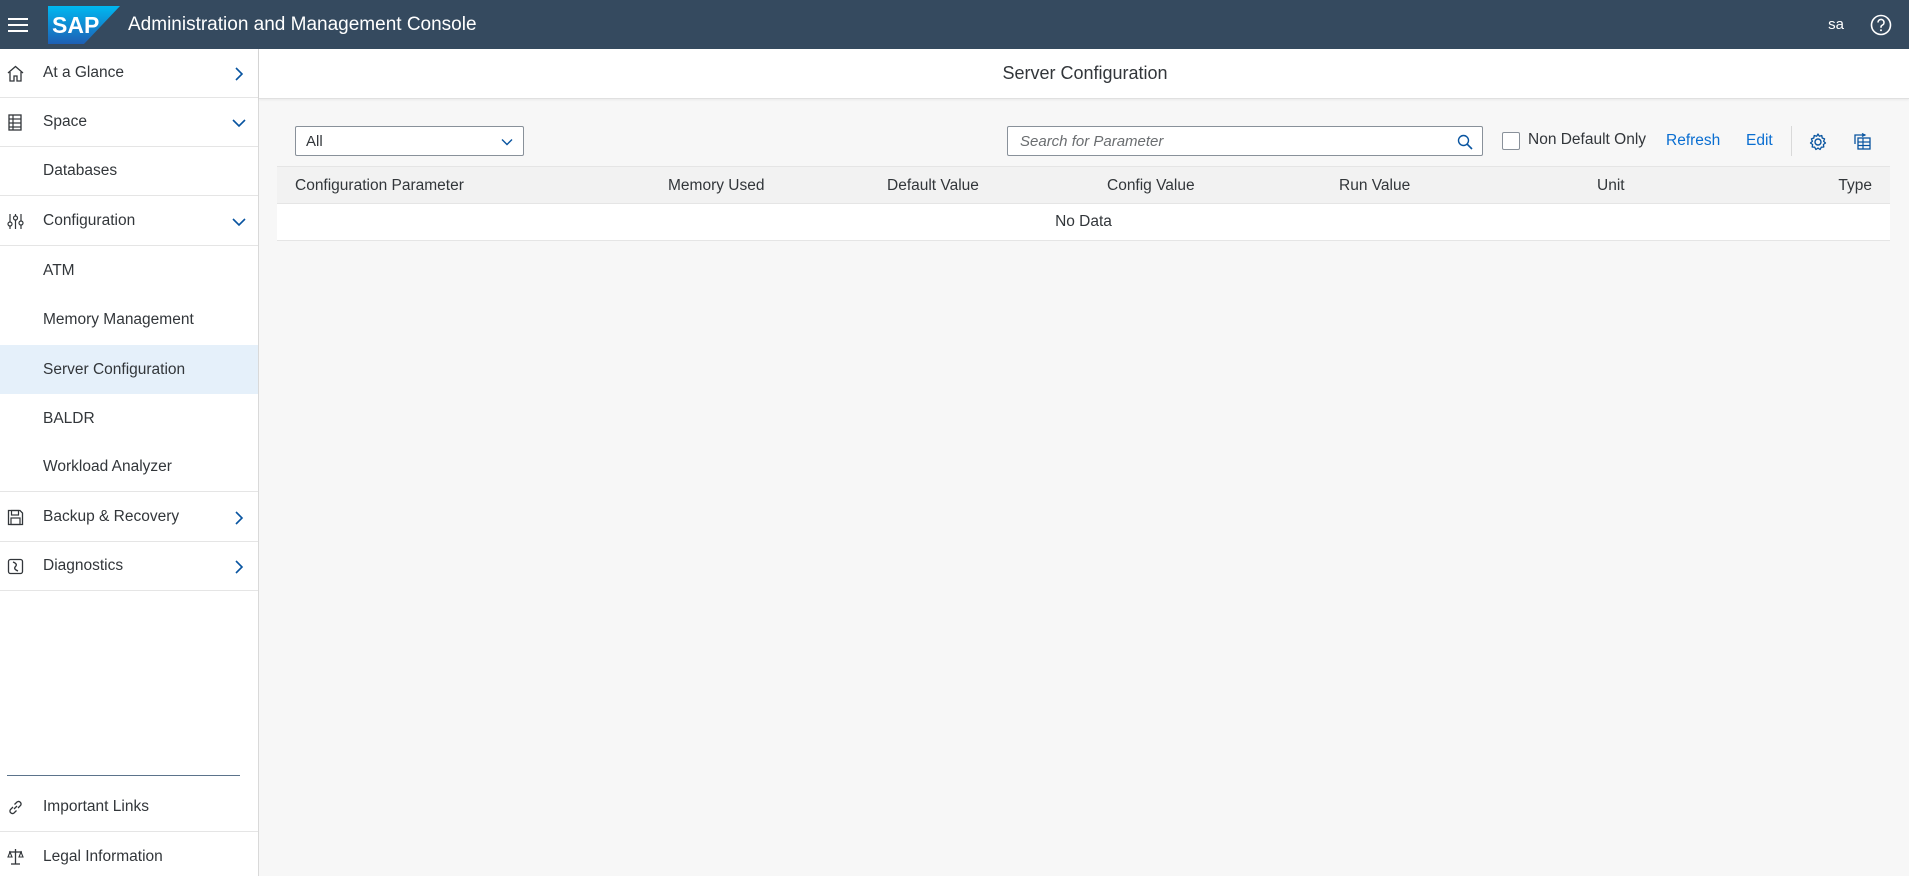  I want to click on page-header: Server Configuration, so click(1084, 74).